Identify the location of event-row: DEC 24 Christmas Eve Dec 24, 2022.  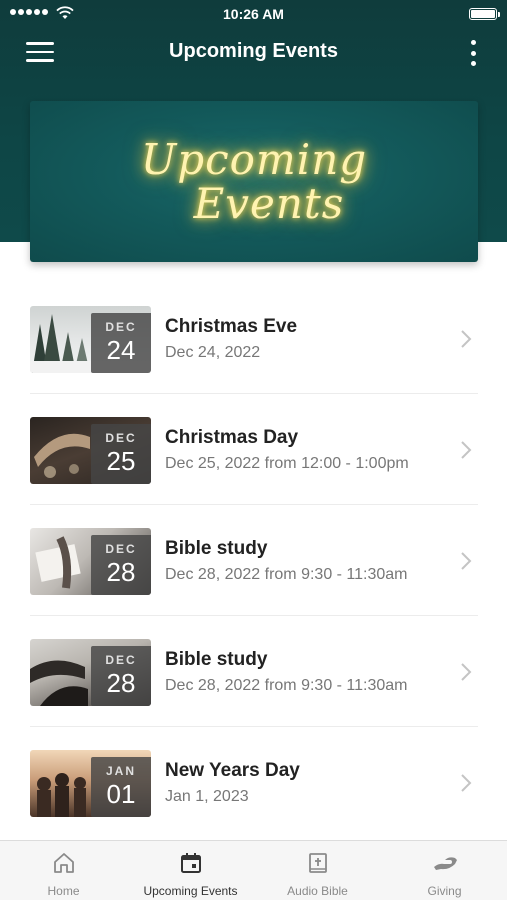
(254, 338).